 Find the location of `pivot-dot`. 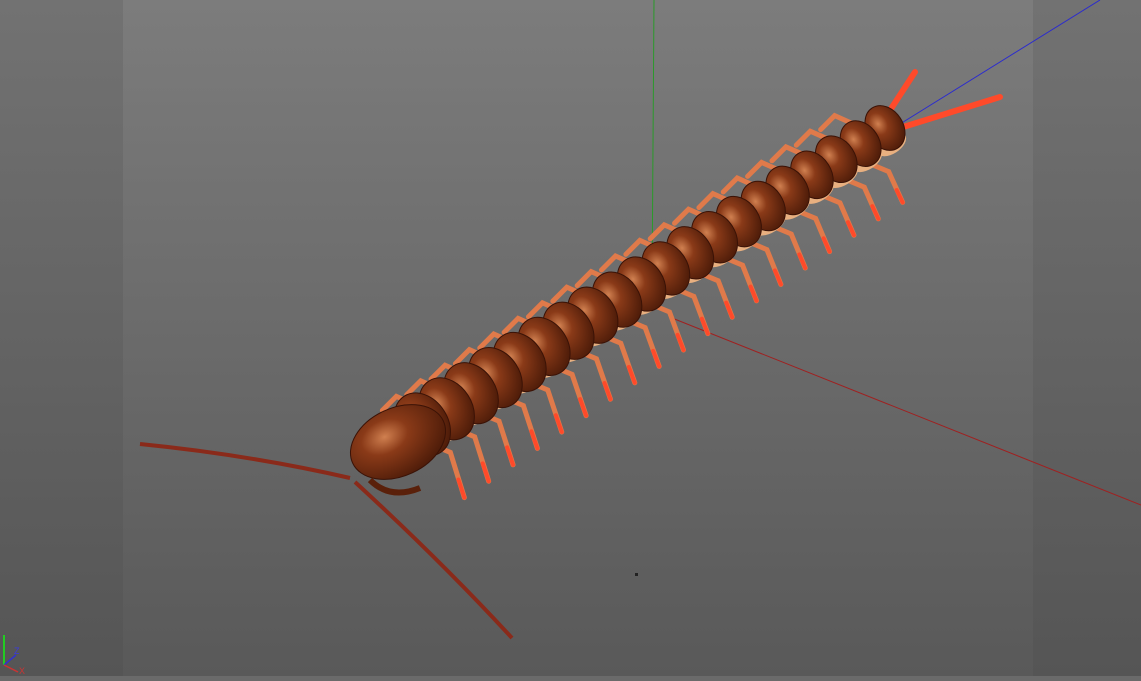

pivot-dot is located at coordinates (636, 574).